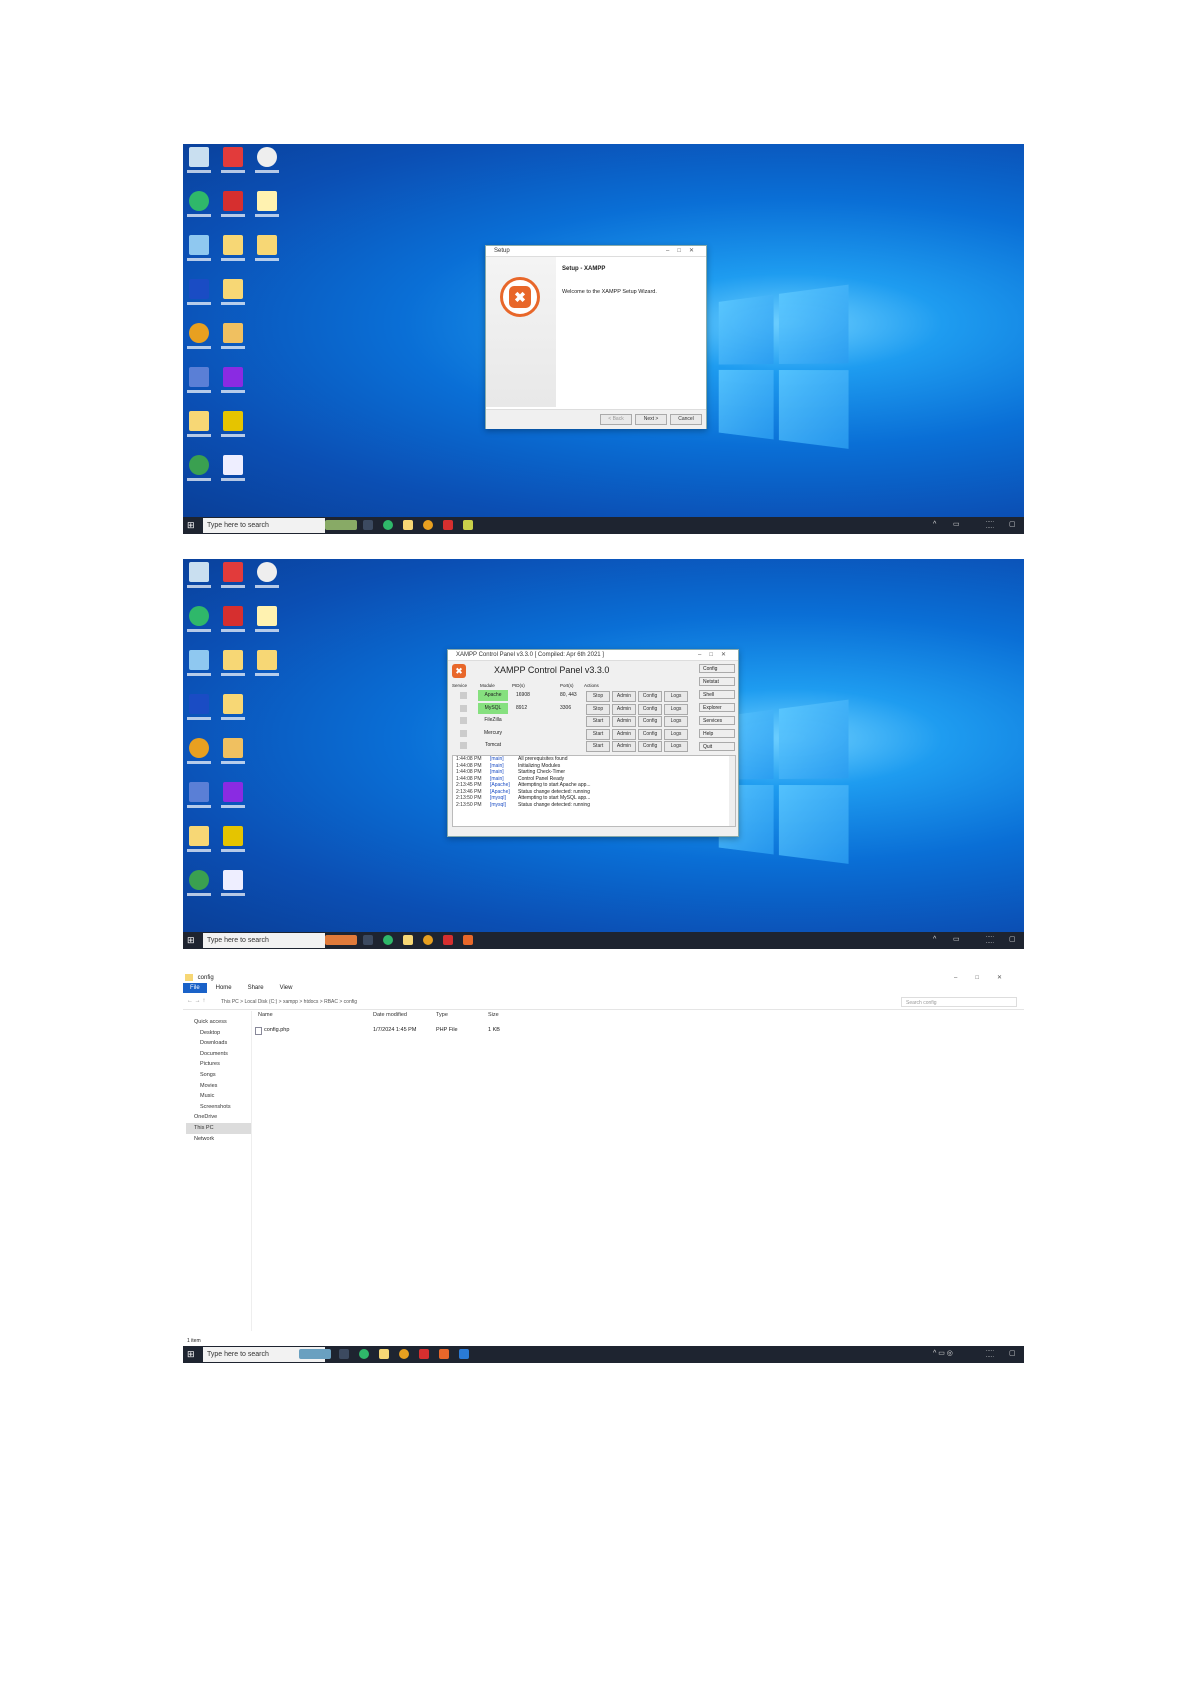 The width and height of the screenshot is (1200, 1698). Describe the element at coordinates (265, 1015) in the screenshot. I see `col-name: Name` at that location.